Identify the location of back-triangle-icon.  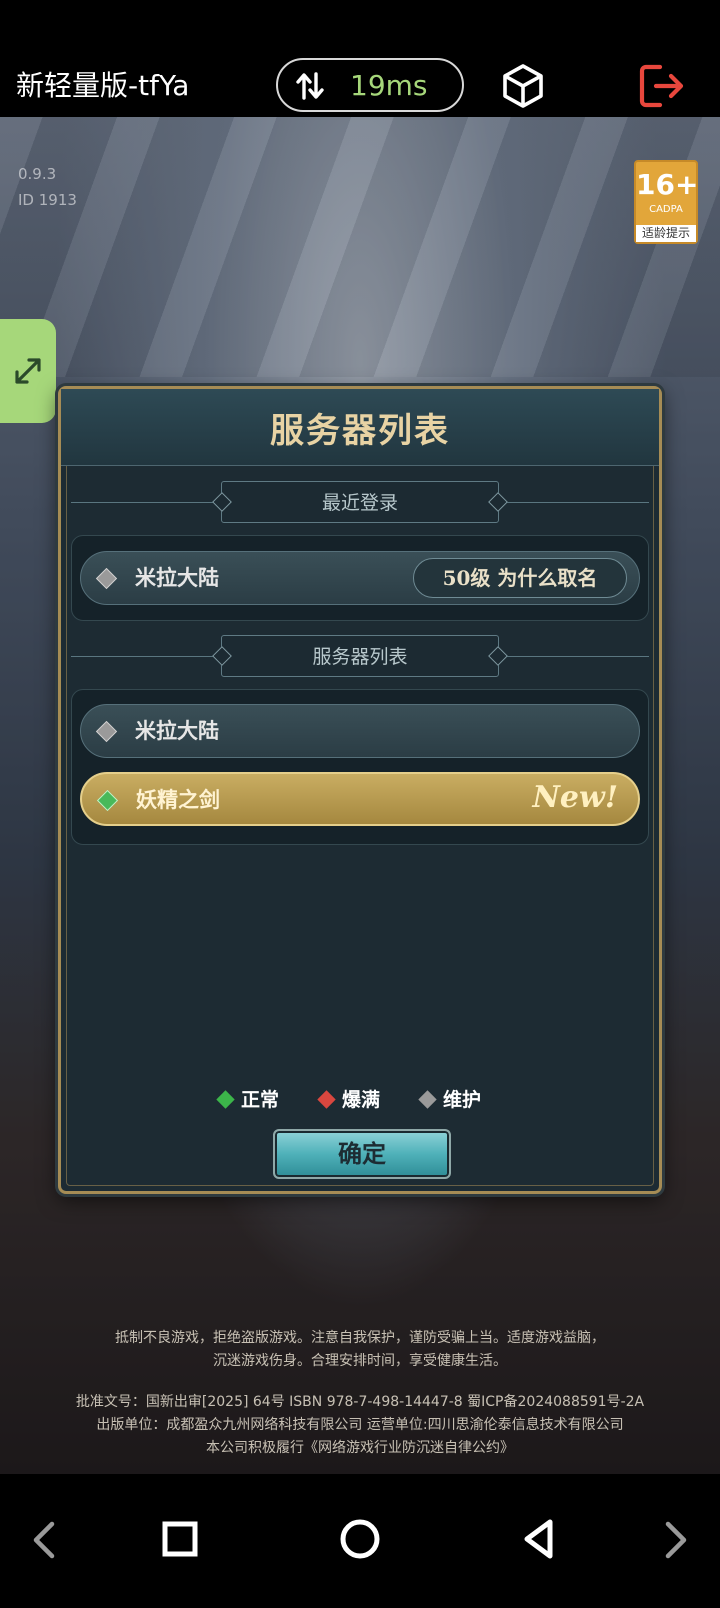
(540, 1540).